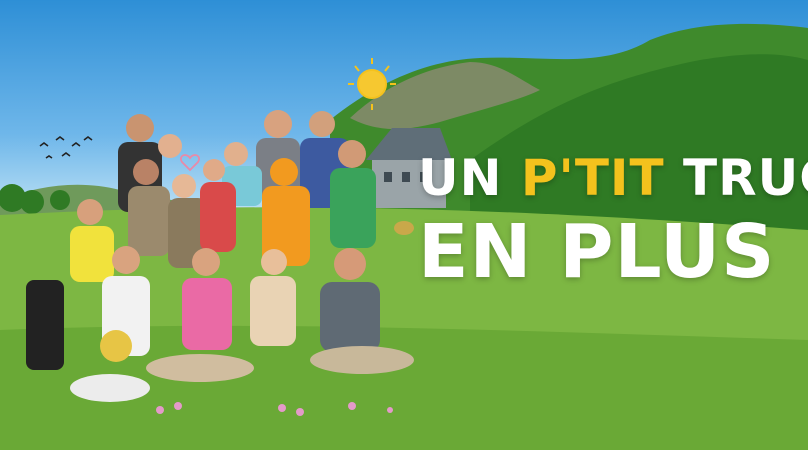 The width and height of the screenshot is (808, 450). What do you see at coordinates (597, 252) in the screenshot?
I see `title-line-2: EN PLUS` at bounding box center [597, 252].